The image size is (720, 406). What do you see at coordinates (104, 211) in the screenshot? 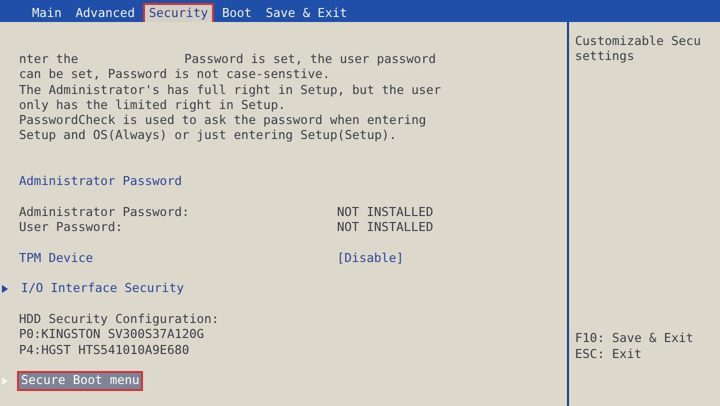
I see `info-label: Administrator Password:` at bounding box center [104, 211].